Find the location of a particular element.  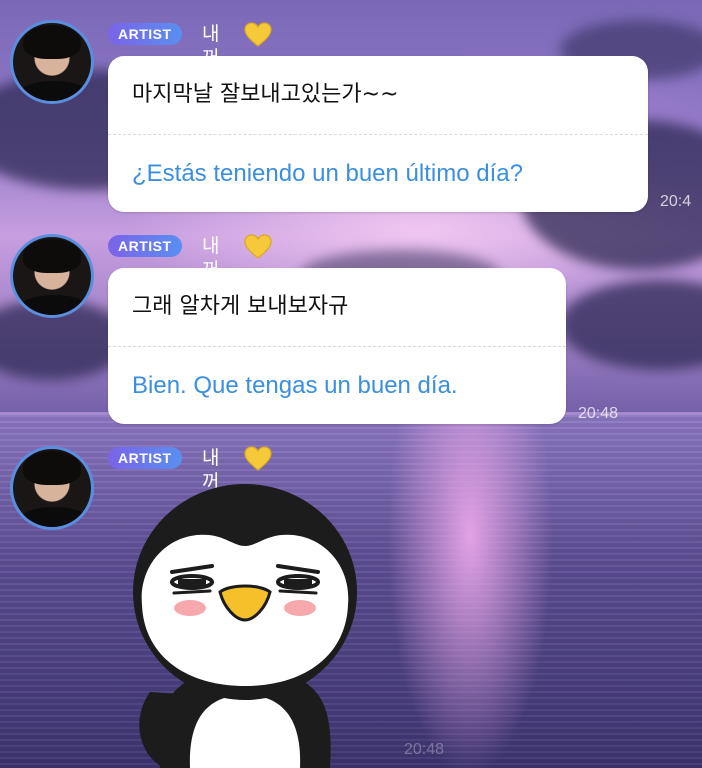

message-time: 20:4 is located at coordinates (676, 201).